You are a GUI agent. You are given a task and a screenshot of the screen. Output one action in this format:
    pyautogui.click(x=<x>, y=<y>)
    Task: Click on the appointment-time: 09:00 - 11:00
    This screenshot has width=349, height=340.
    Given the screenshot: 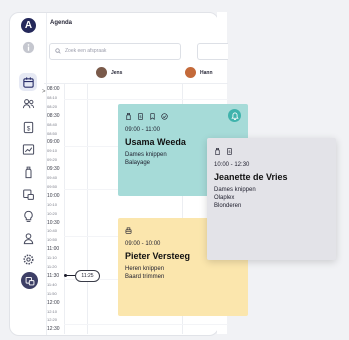 What is the action you would take?
    pyautogui.click(x=142, y=130)
    